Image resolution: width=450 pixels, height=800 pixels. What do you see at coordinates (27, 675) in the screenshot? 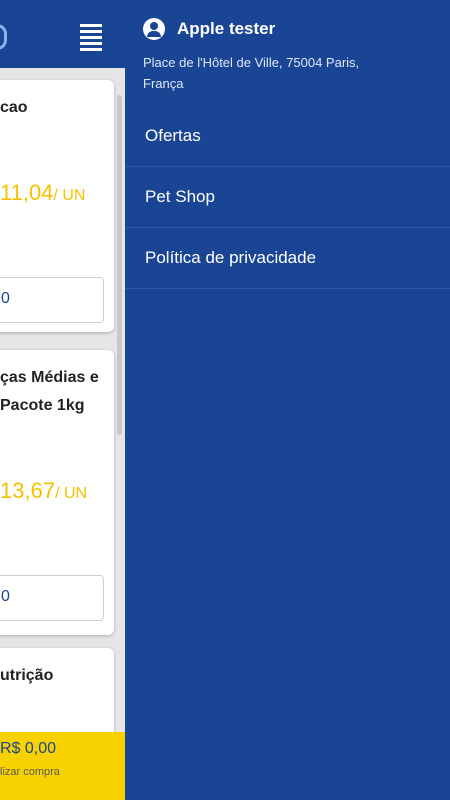
I see `product-title: utrição` at bounding box center [27, 675].